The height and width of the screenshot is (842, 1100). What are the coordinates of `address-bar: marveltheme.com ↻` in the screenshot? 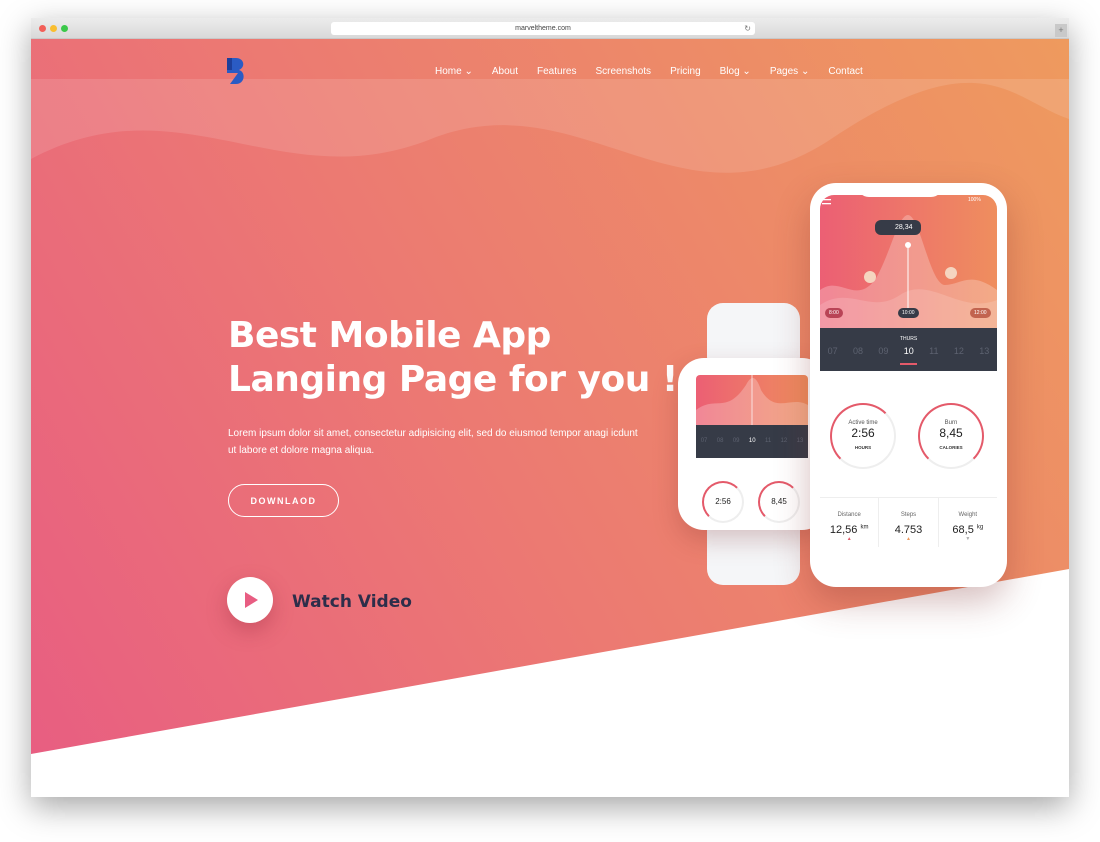 It's located at (543, 28).